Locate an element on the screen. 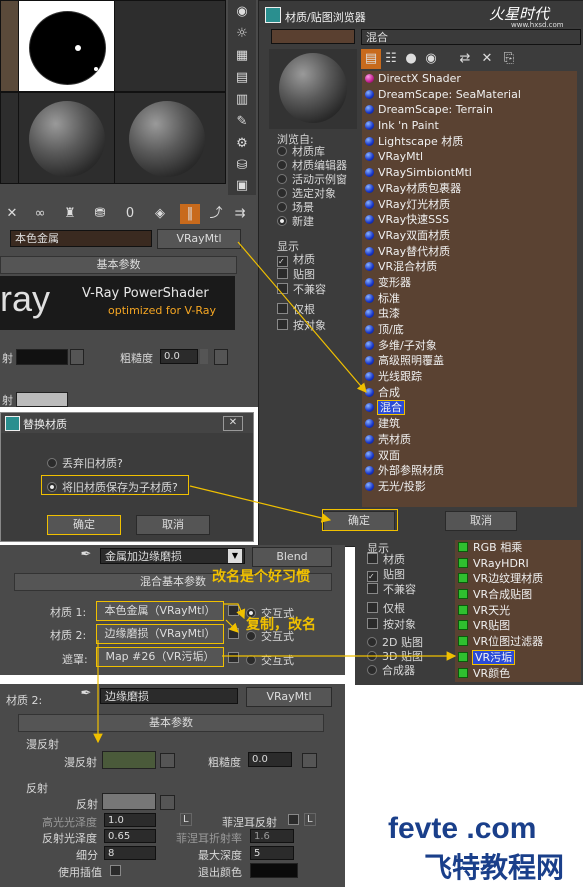 Image resolution: width=583 pixels, height=887 pixels. arrow-rename is located at coordinates (235, 611).